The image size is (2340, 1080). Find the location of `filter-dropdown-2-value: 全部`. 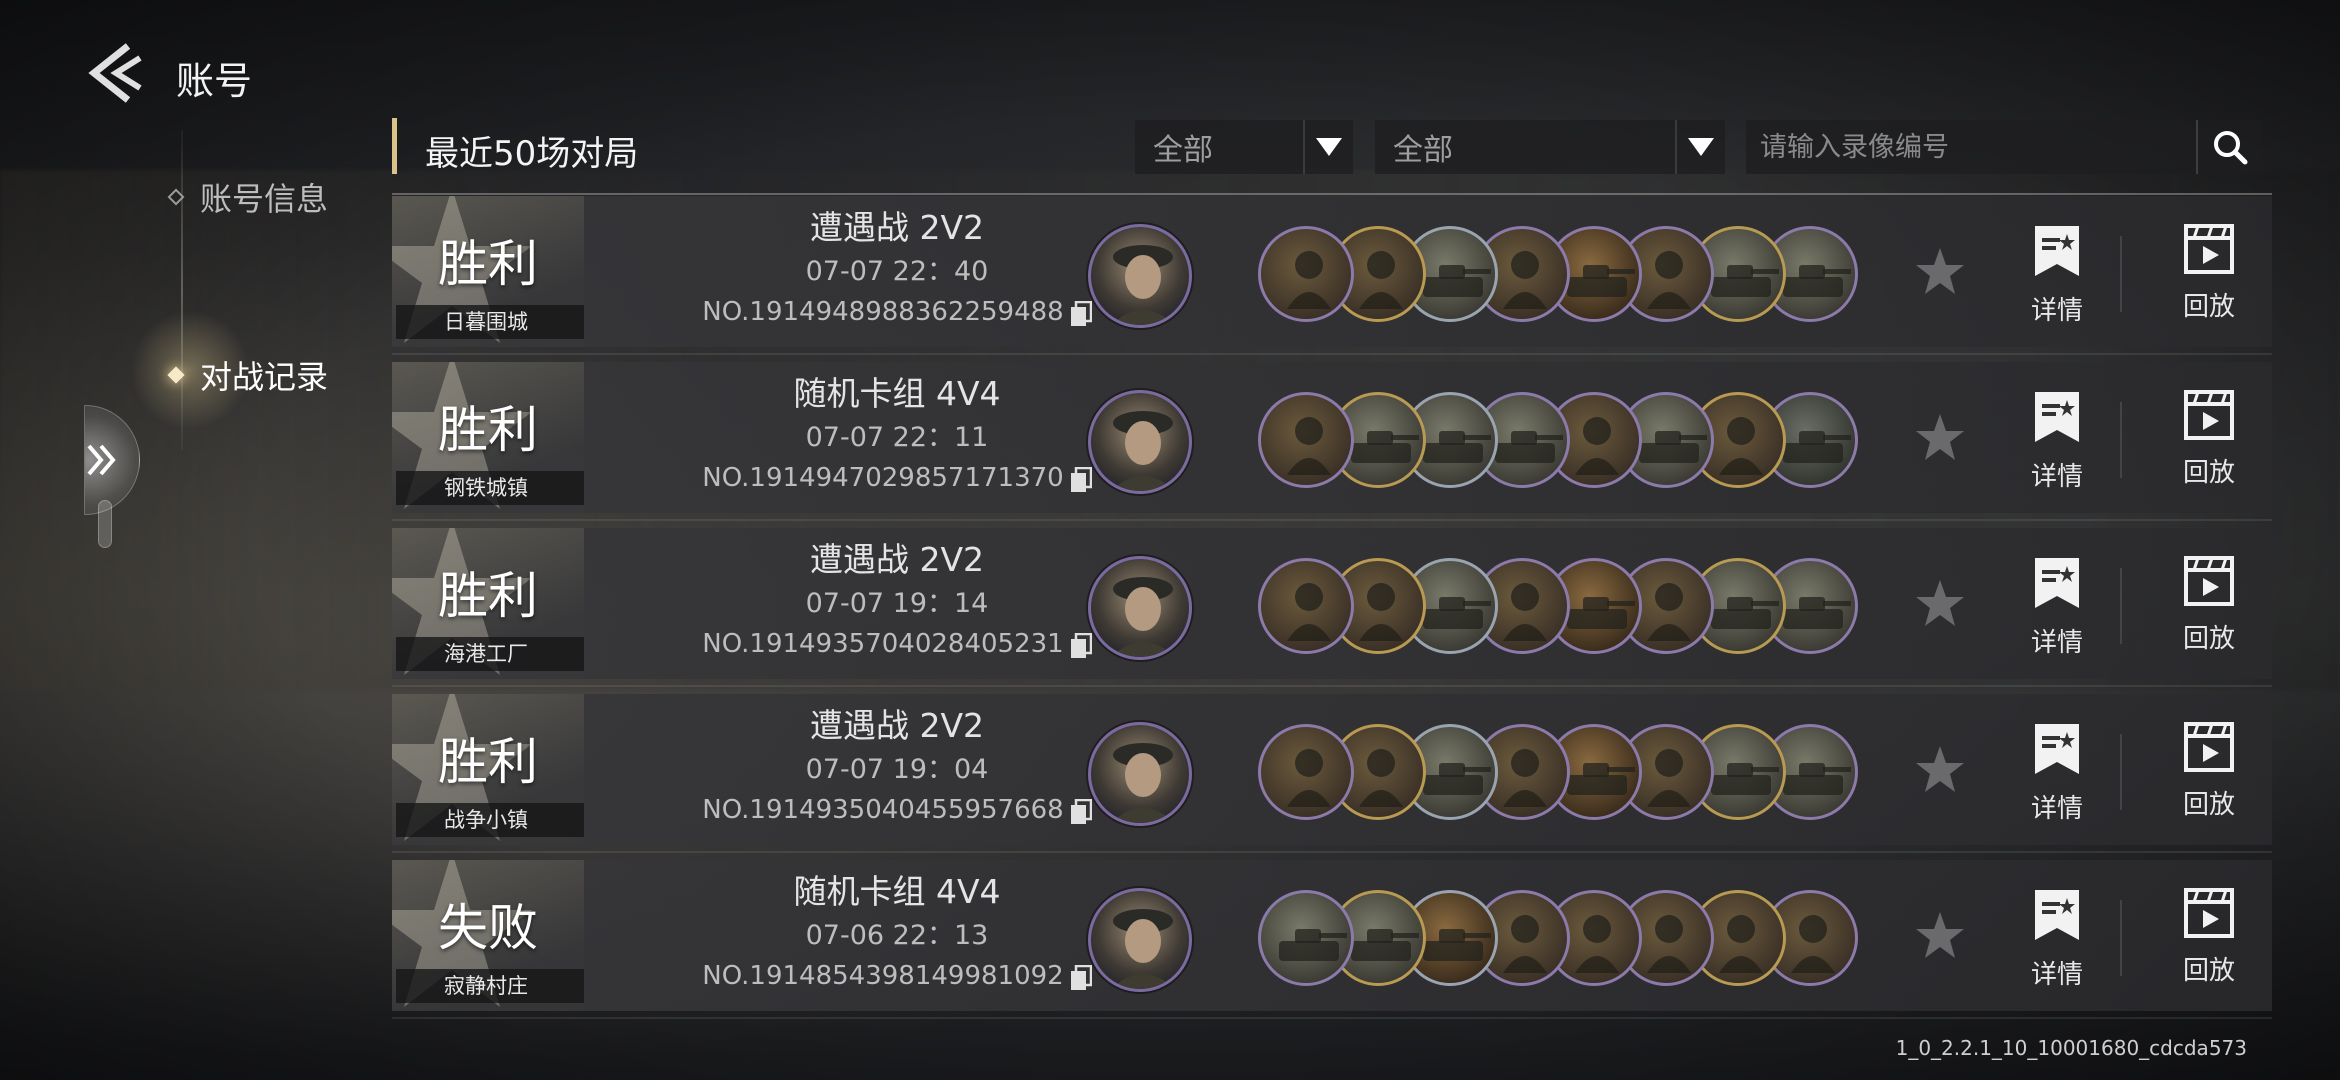

filter-dropdown-2-value: 全部 is located at coordinates (1423, 150).